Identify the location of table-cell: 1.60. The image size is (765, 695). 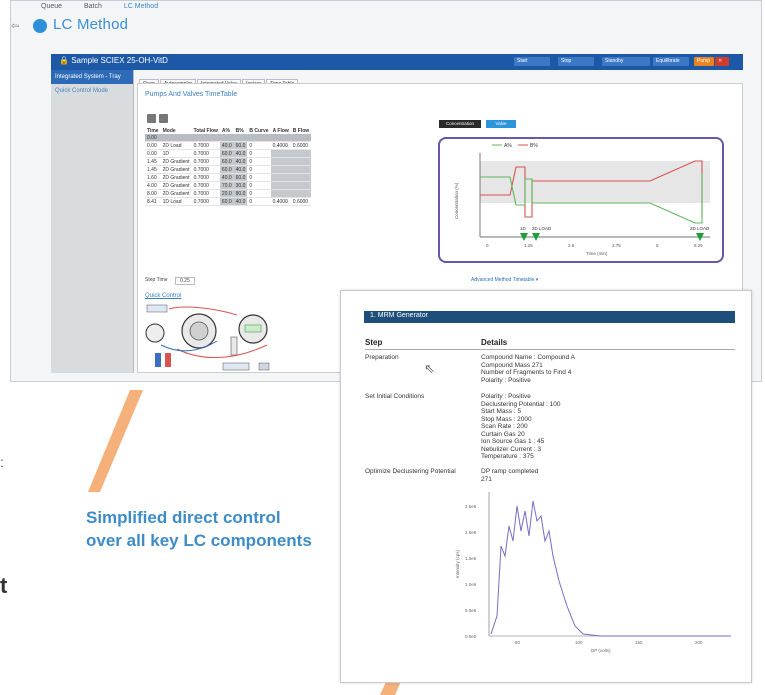
(153, 177).